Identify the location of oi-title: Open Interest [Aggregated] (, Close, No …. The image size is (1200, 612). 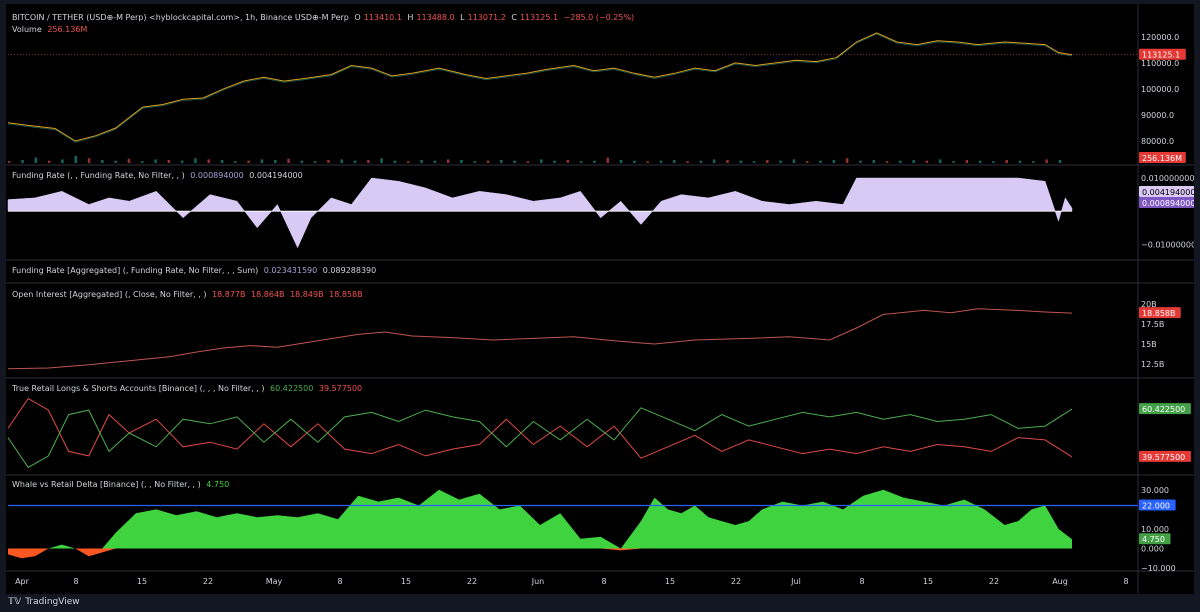
(109, 294).